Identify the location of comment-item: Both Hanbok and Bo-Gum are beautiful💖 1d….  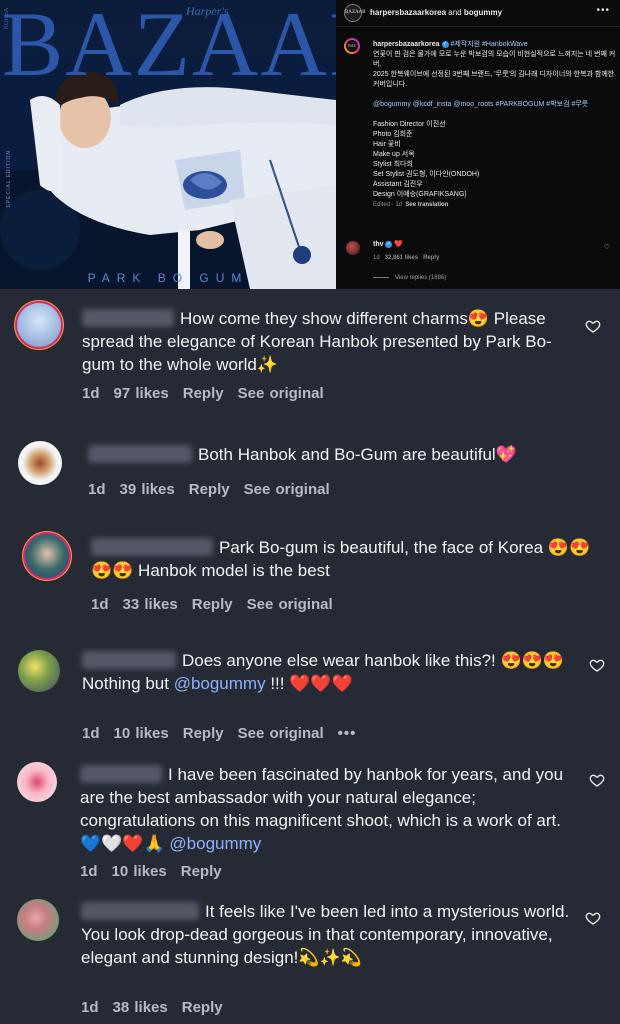
(310, 466).